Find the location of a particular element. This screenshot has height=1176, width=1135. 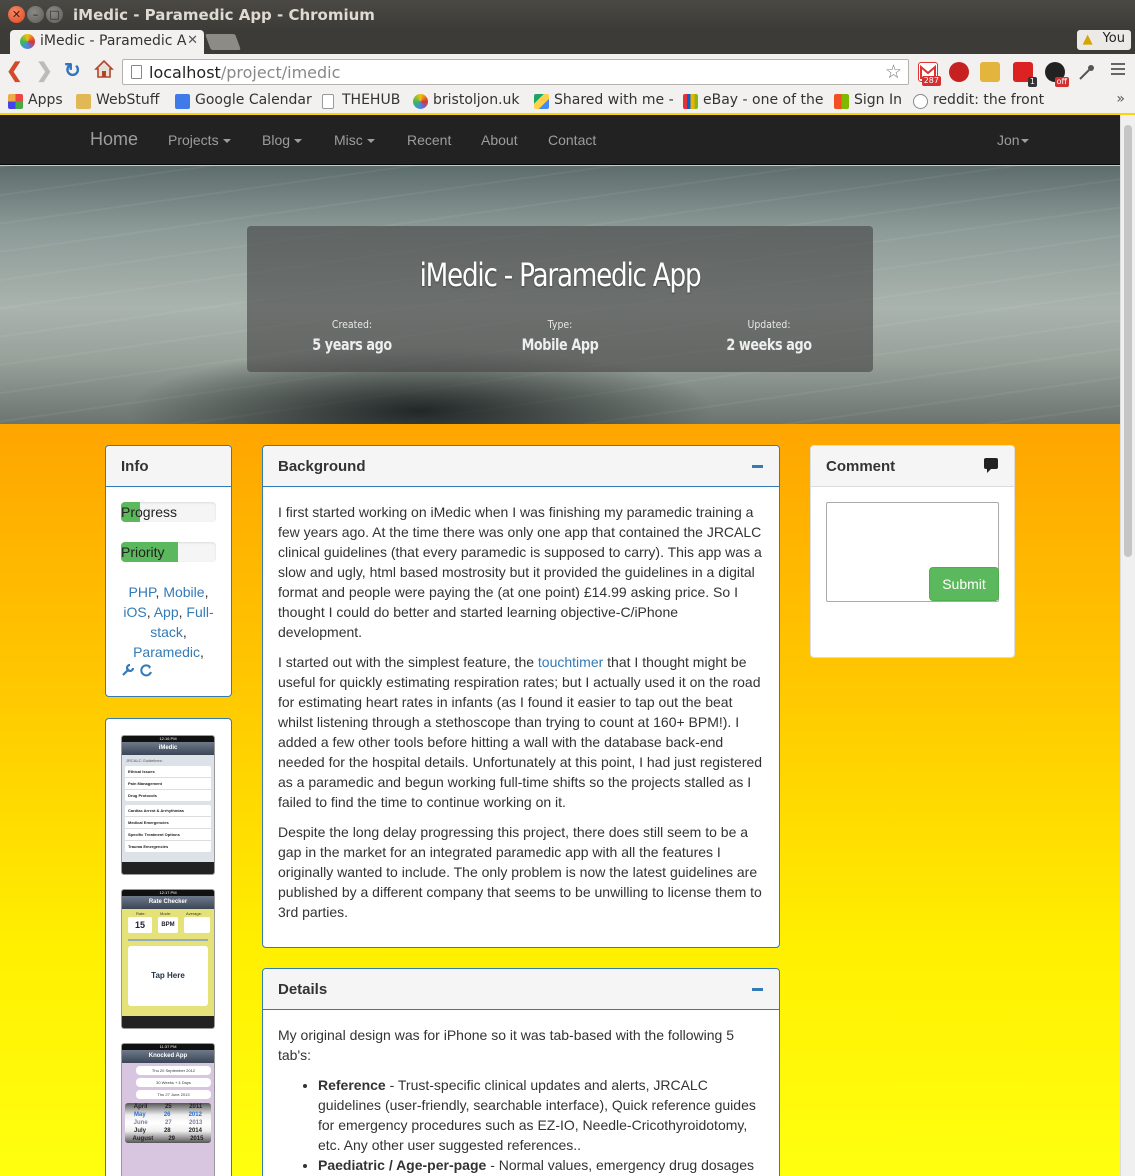

bookmark-label: WebStuff is located at coordinates (128, 100).